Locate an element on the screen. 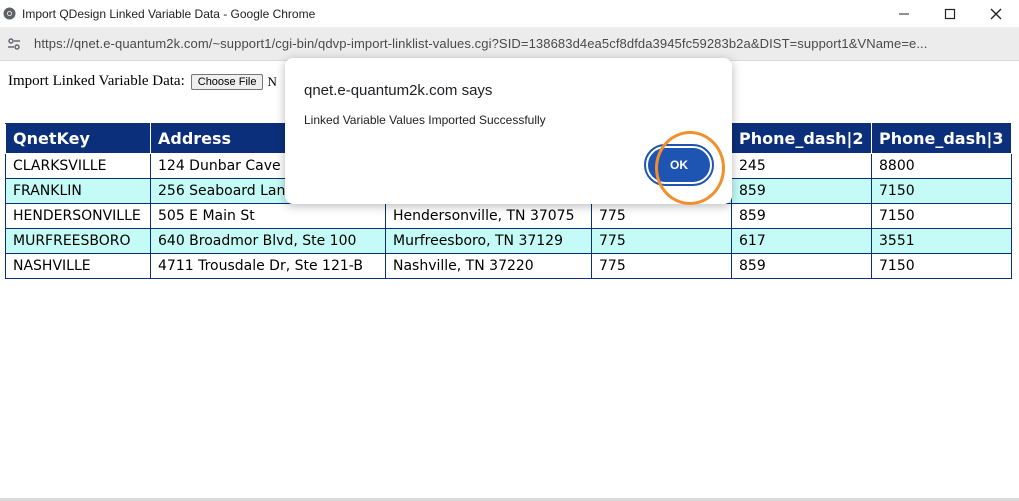  table-cell: Nashville, TN 37220 is located at coordinates (488, 266).